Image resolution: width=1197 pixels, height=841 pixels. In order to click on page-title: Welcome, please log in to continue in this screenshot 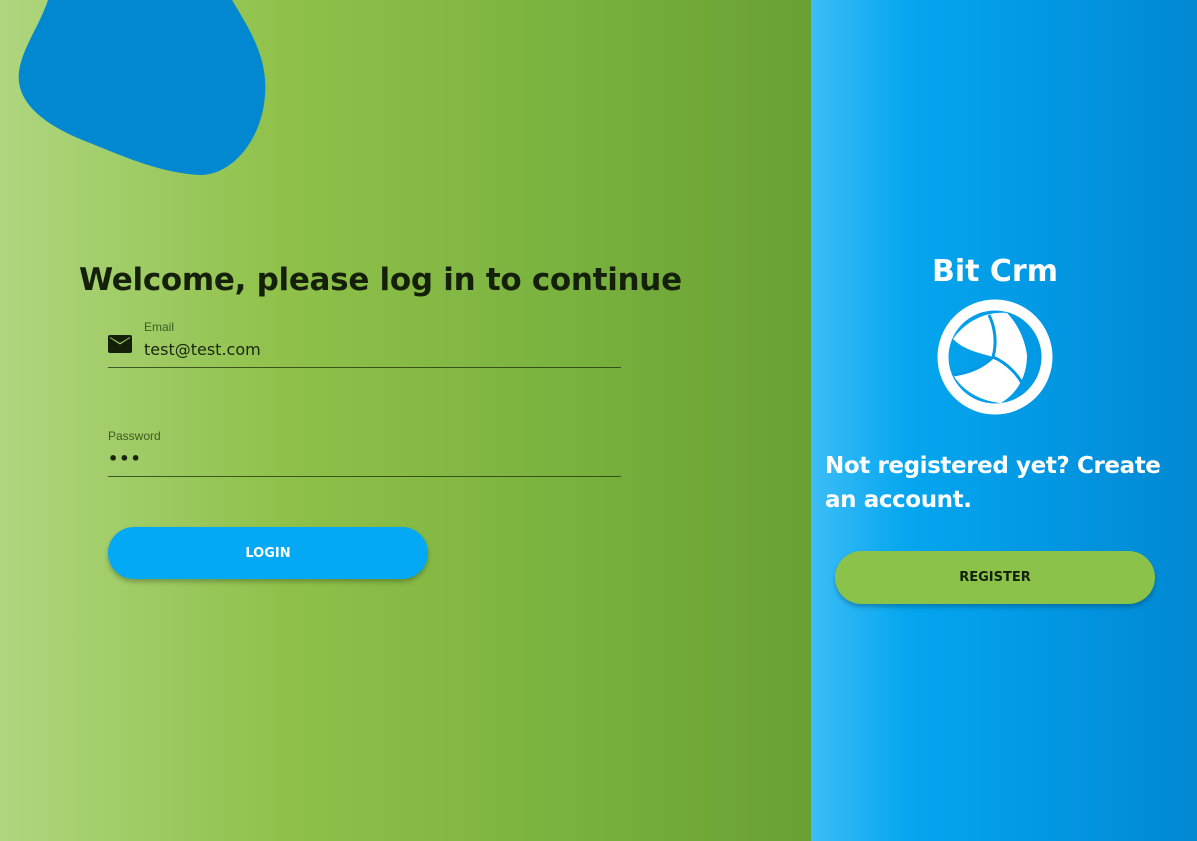, I will do `click(380, 280)`.